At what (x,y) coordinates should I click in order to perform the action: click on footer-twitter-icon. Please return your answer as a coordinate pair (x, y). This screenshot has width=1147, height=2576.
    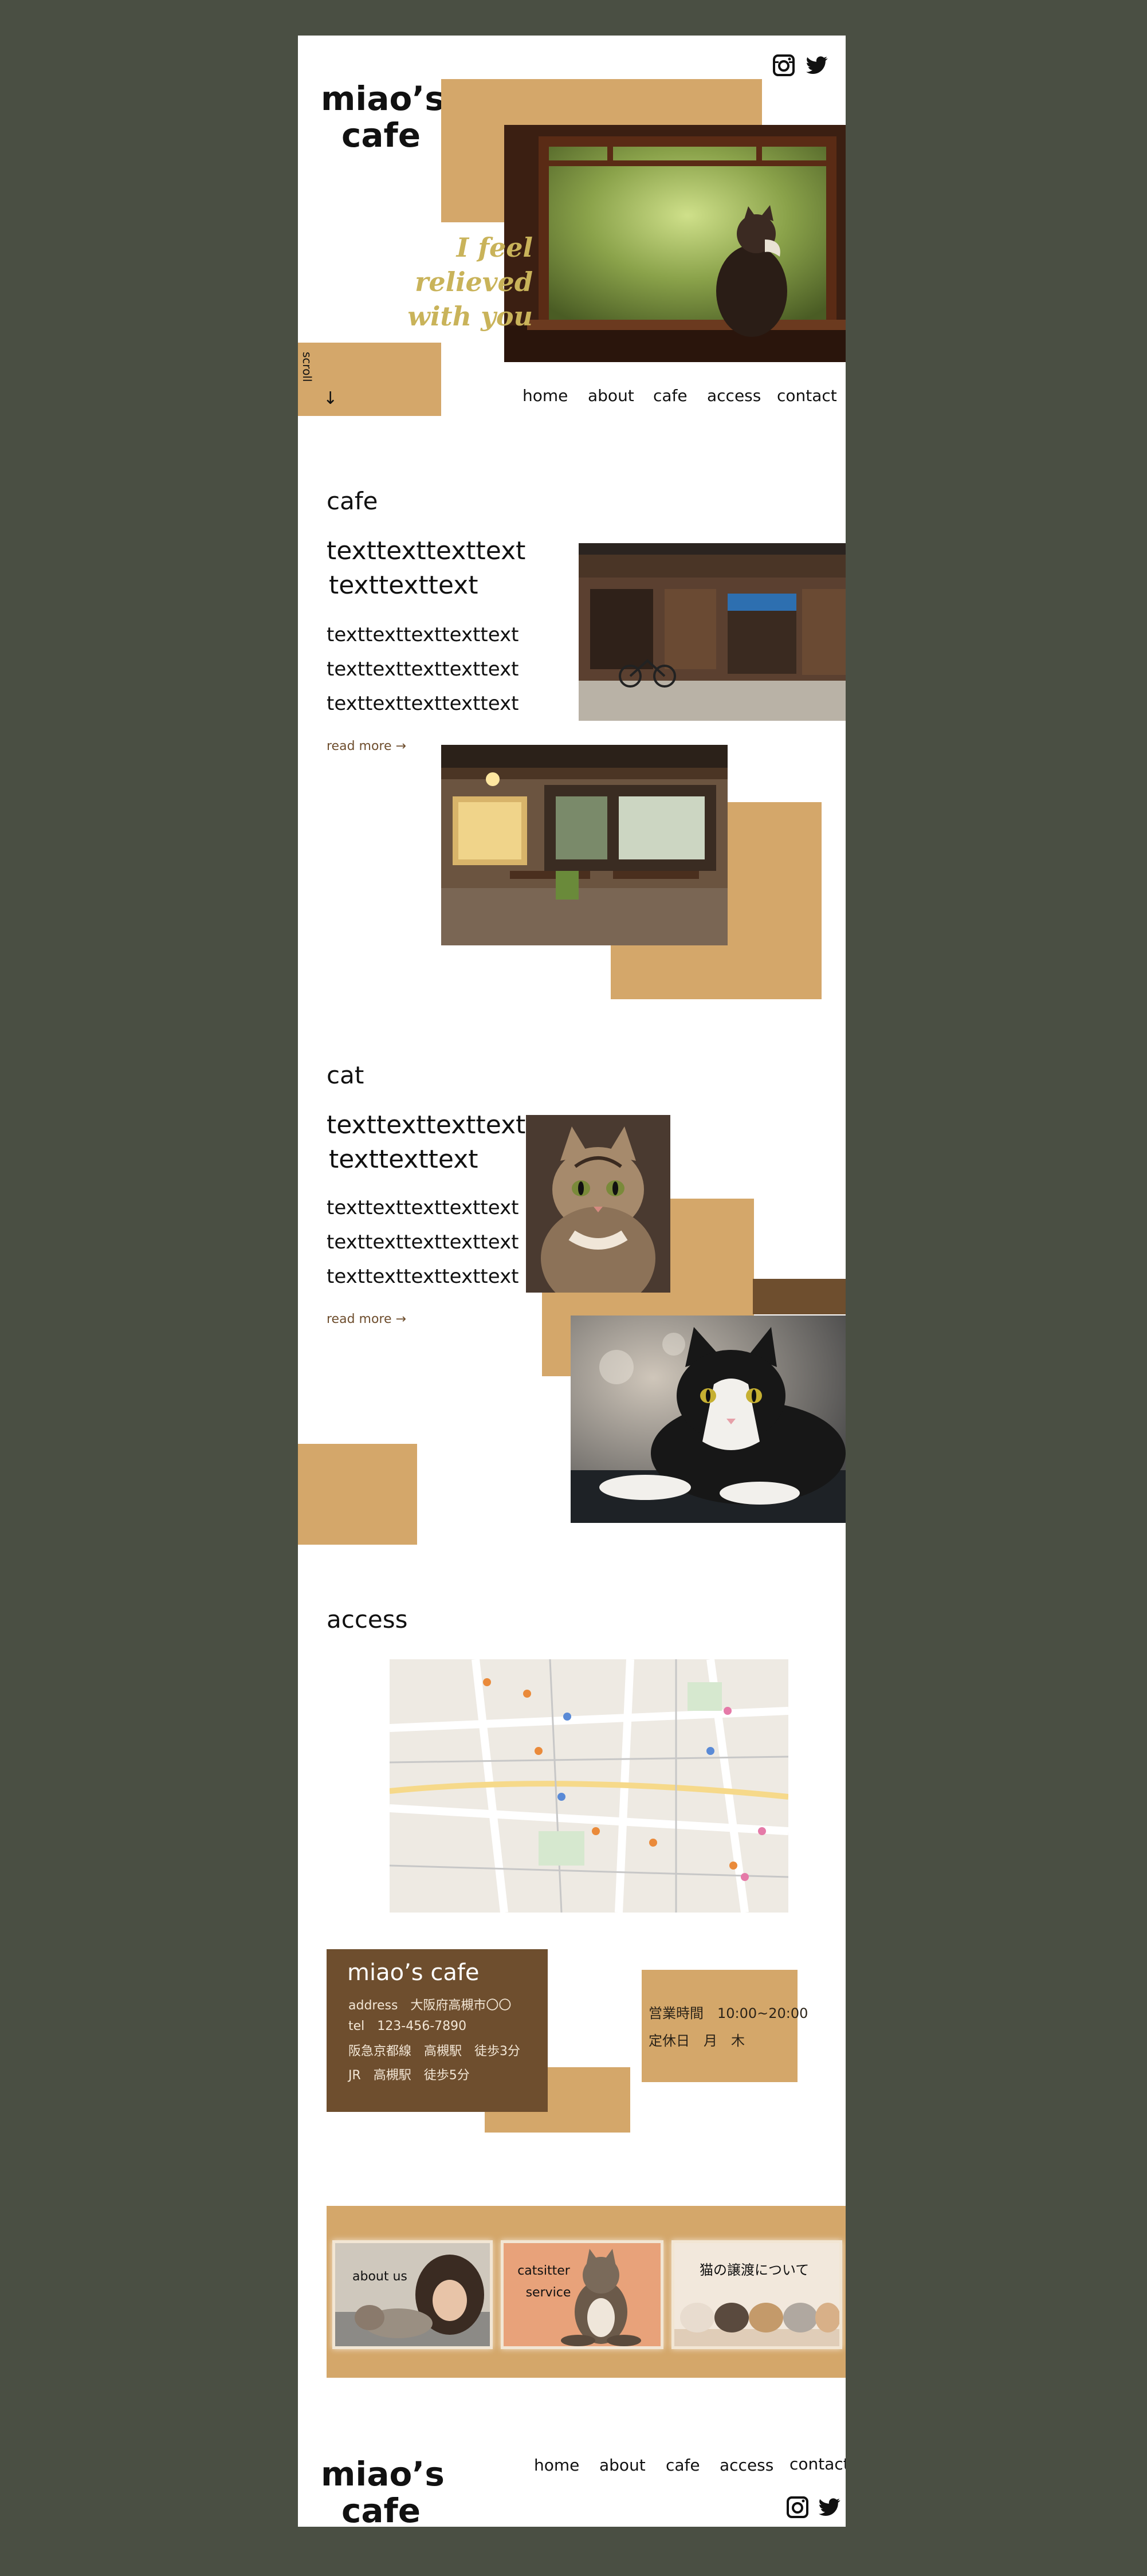
    Looking at the image, I should click on (829, 2508).